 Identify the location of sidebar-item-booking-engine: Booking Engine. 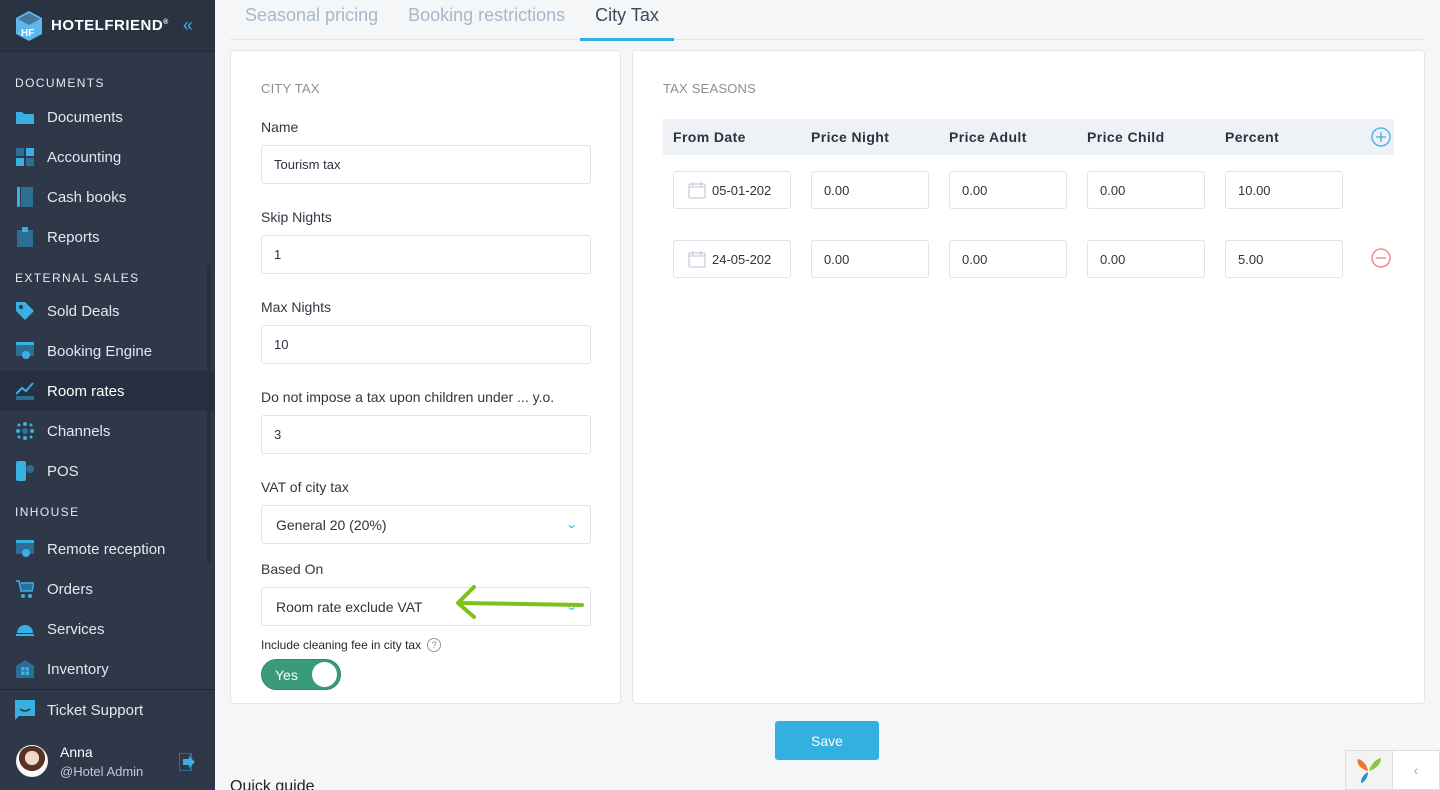
(107, 351).